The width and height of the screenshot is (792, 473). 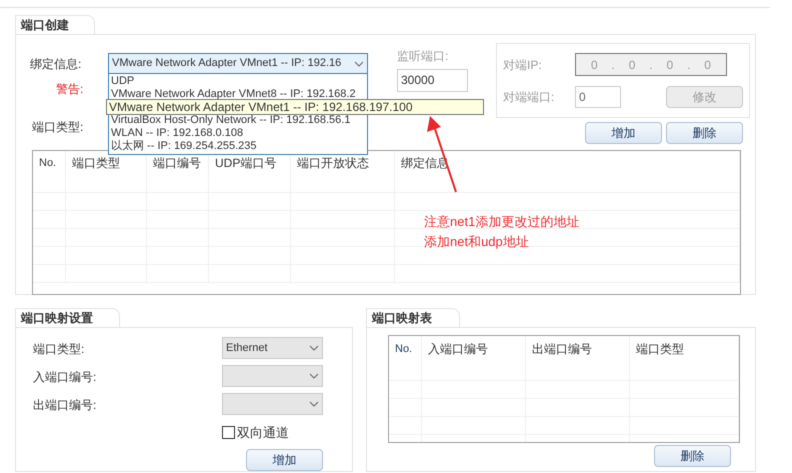 I want to click on dropdown-option: VMware Network Adapter VMnet8 -- IP: 192.168.2, so click(x=233, y=94).